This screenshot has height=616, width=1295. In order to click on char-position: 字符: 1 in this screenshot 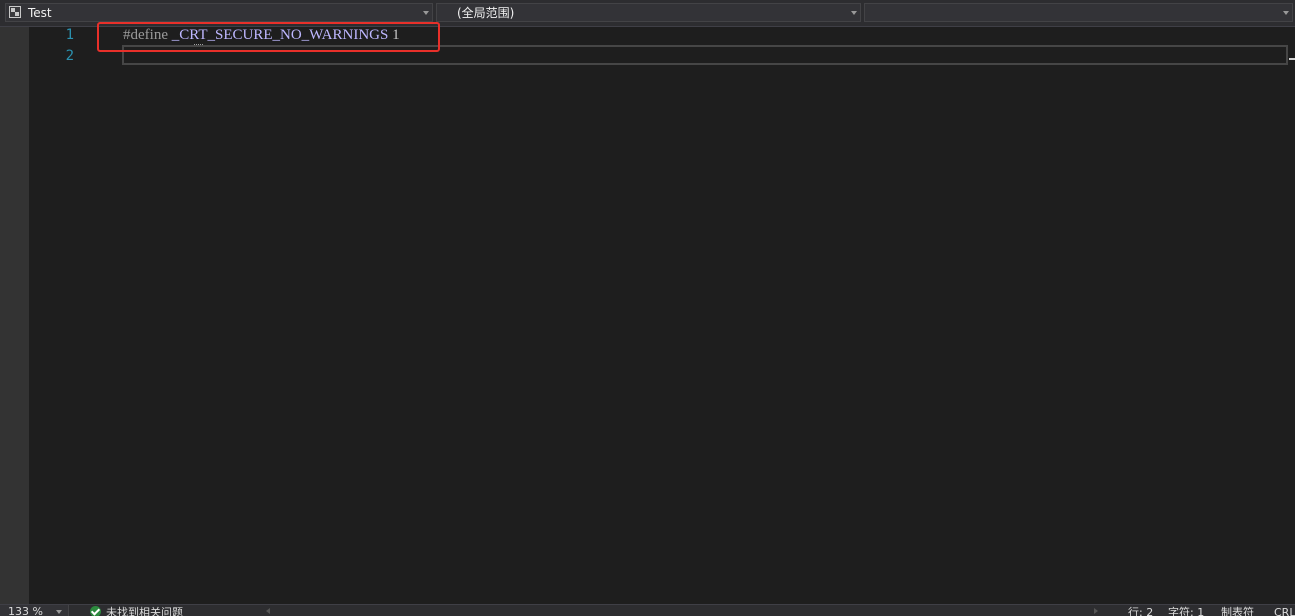, I will do `click(1186, 611)`.